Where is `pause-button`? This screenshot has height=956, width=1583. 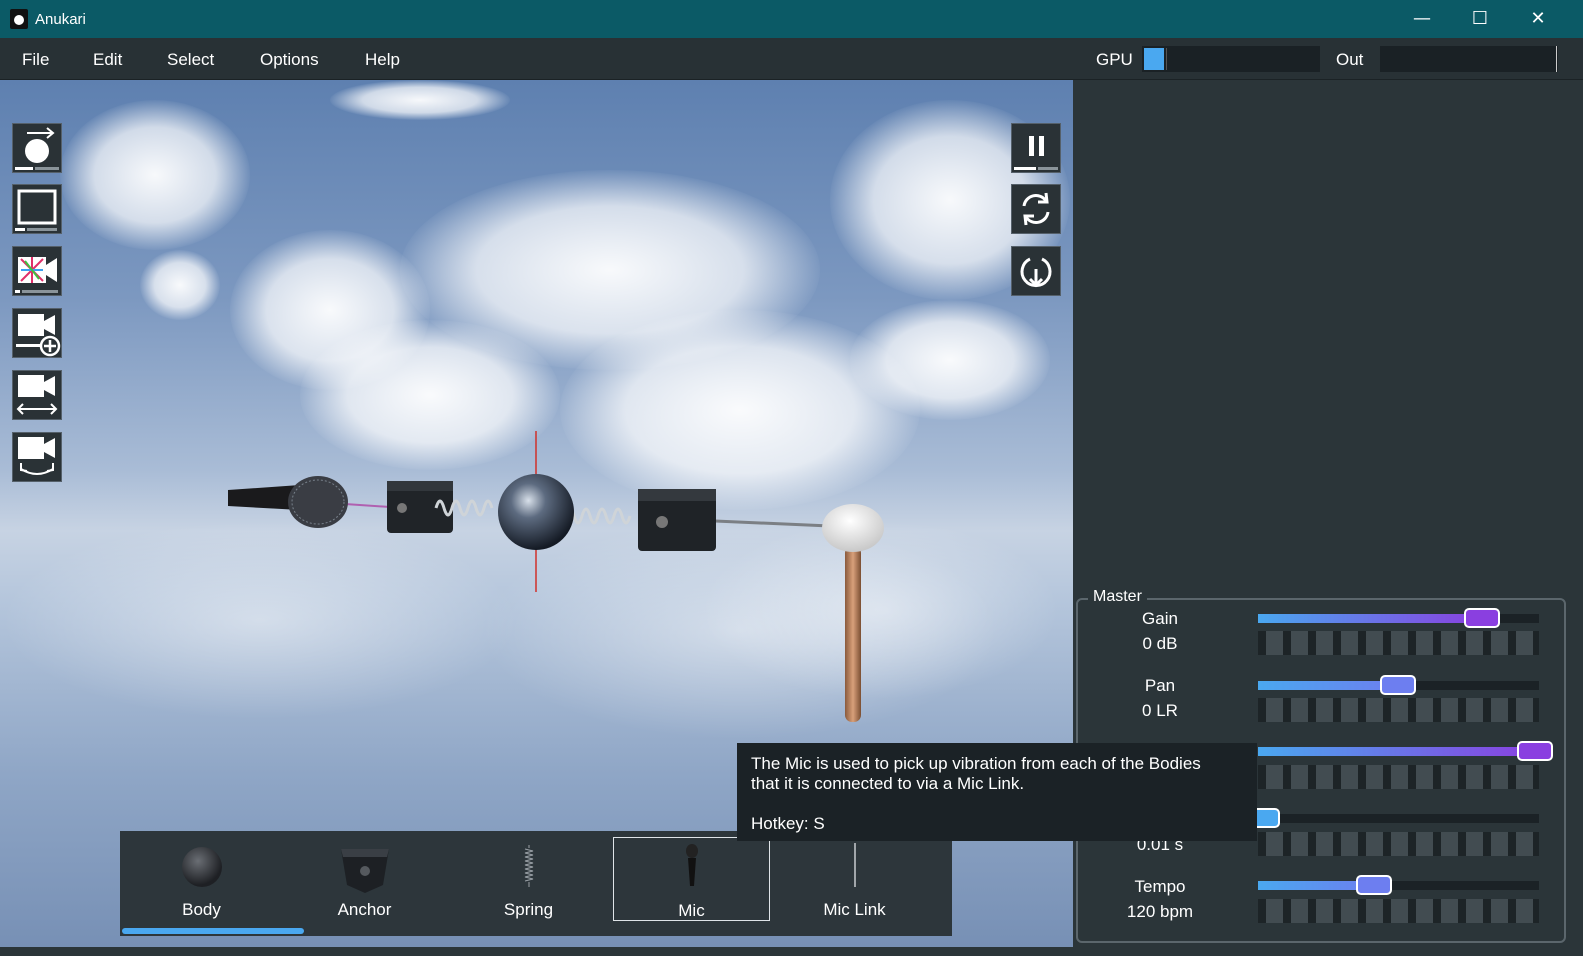
pause-button is located at coordinates (1036, 148).